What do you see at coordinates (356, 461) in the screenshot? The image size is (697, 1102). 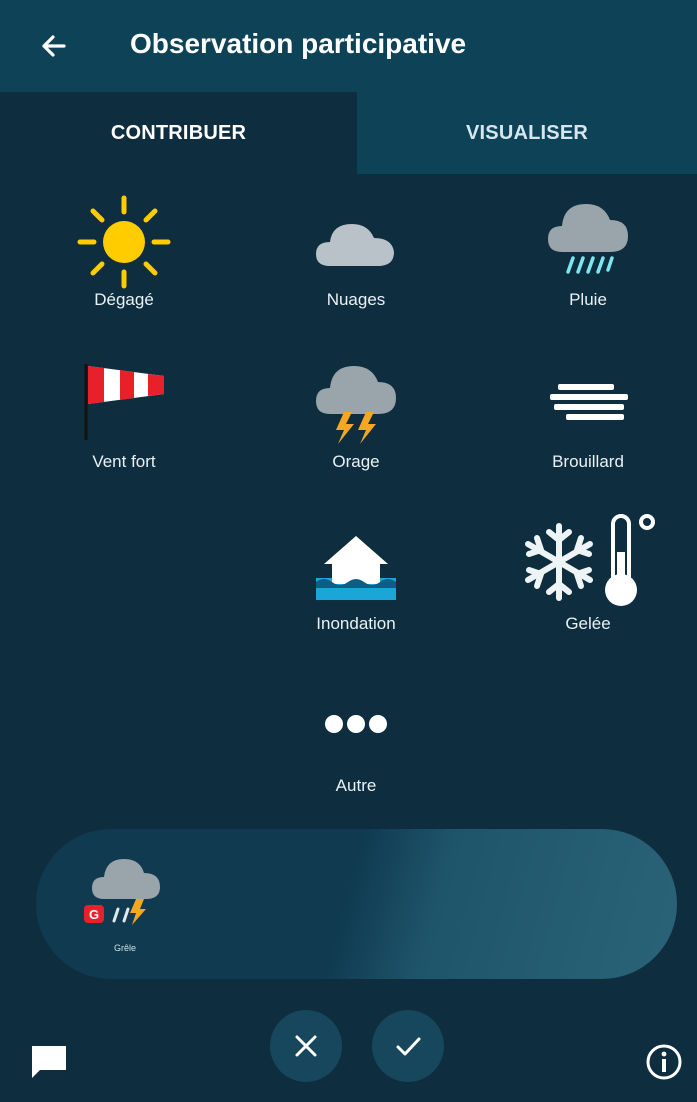 I see `observation-label: Orage` at bounding box center [356, 461].